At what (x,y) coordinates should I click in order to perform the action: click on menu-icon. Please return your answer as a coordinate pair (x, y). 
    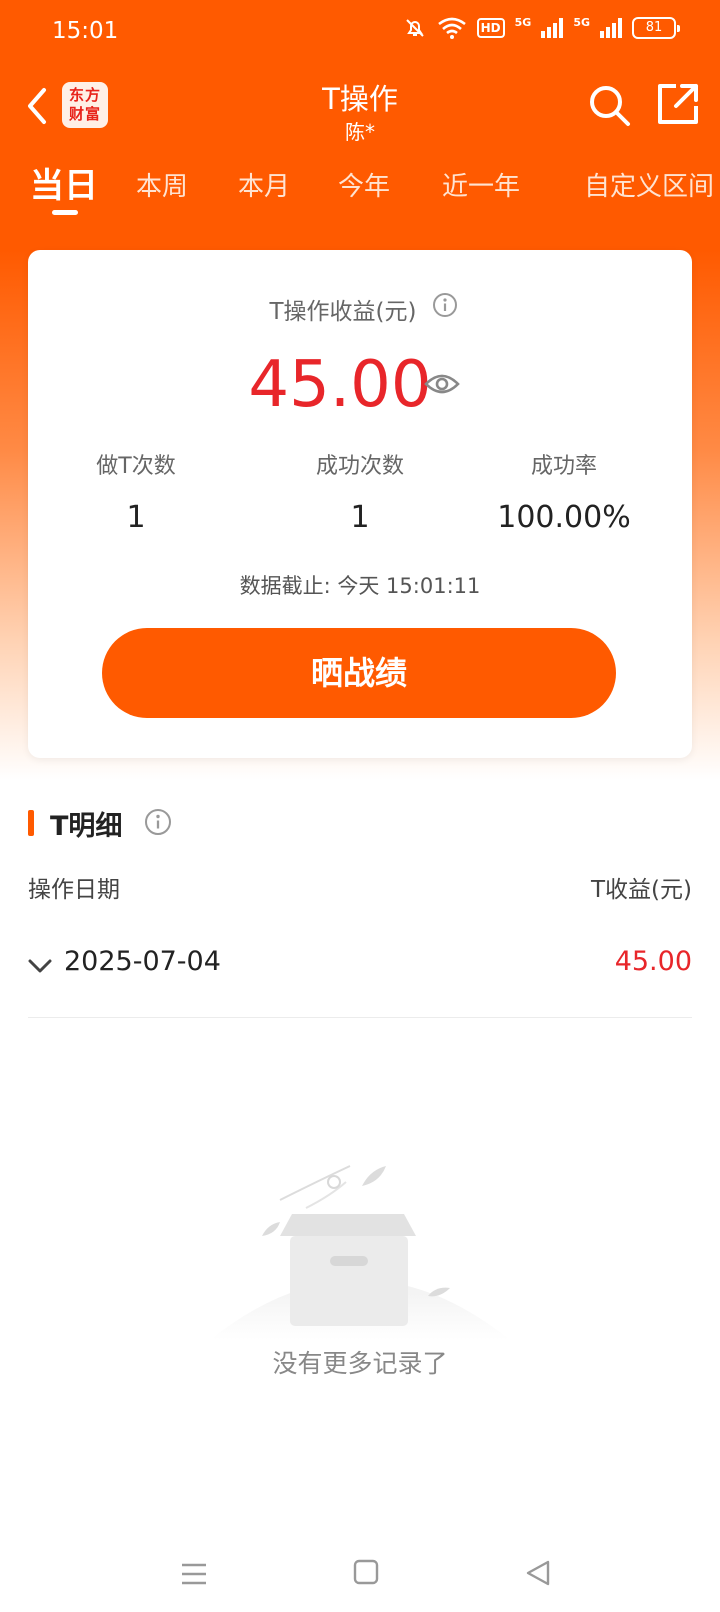
    Looking at the image, I should click on (194, 1574).